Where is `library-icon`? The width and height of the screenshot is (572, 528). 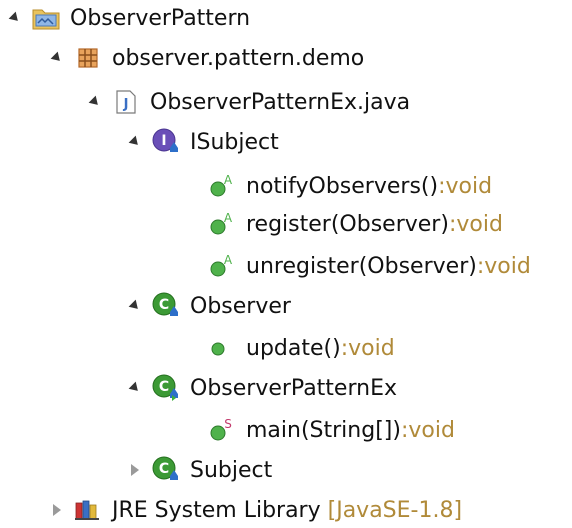
library-icon is located at coordinates (88, 510).